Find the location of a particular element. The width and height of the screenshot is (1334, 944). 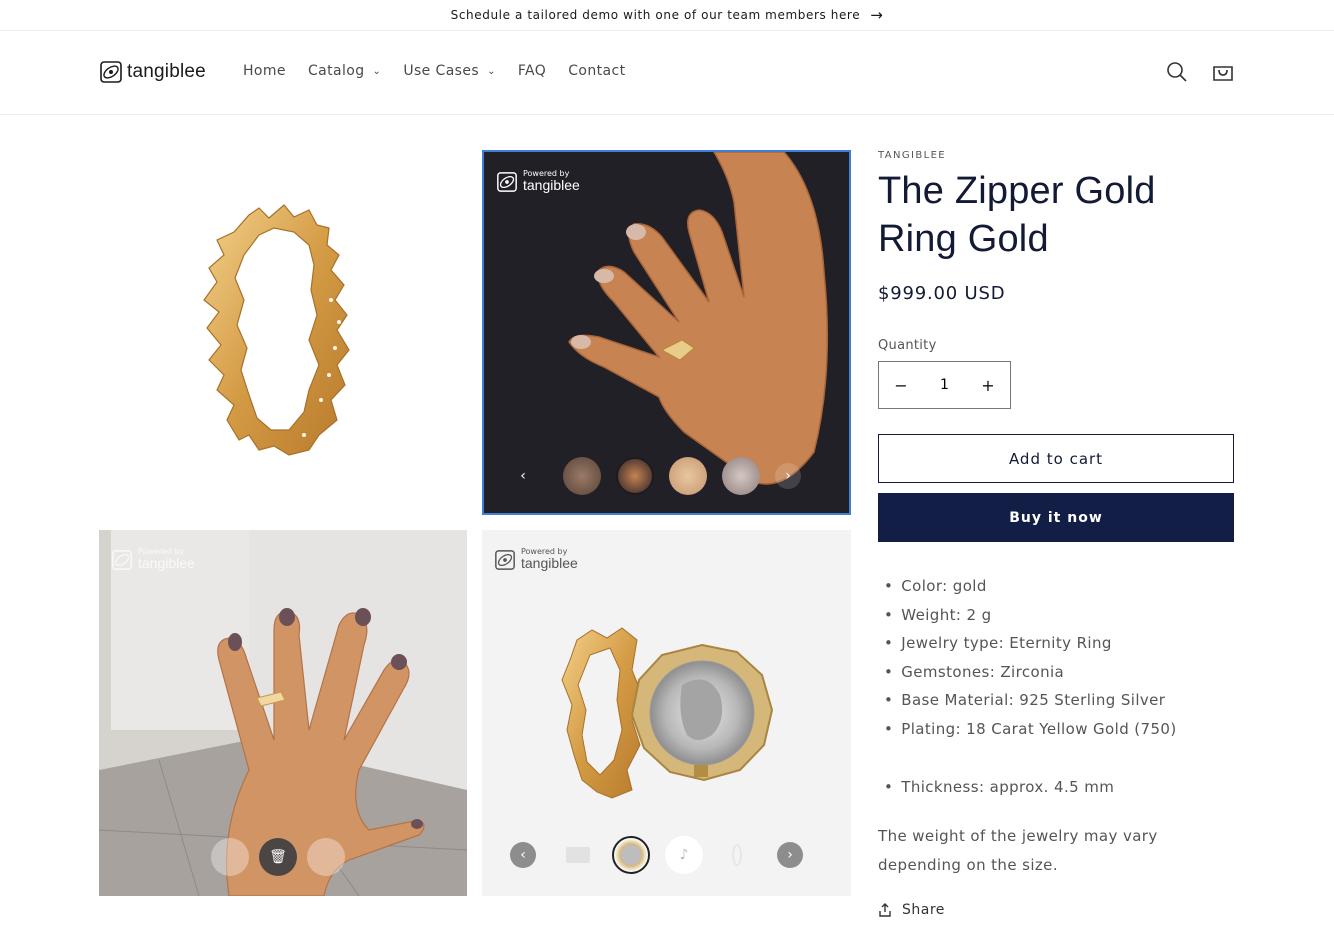

viewer-thumbnails: 🗑 is located at coordinates (278, 857).